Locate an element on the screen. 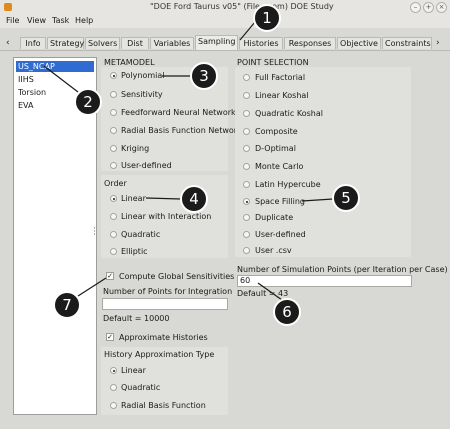 This screenshot has width=450, height=429. callout-6: 6 is located at coordinates (287, 312).